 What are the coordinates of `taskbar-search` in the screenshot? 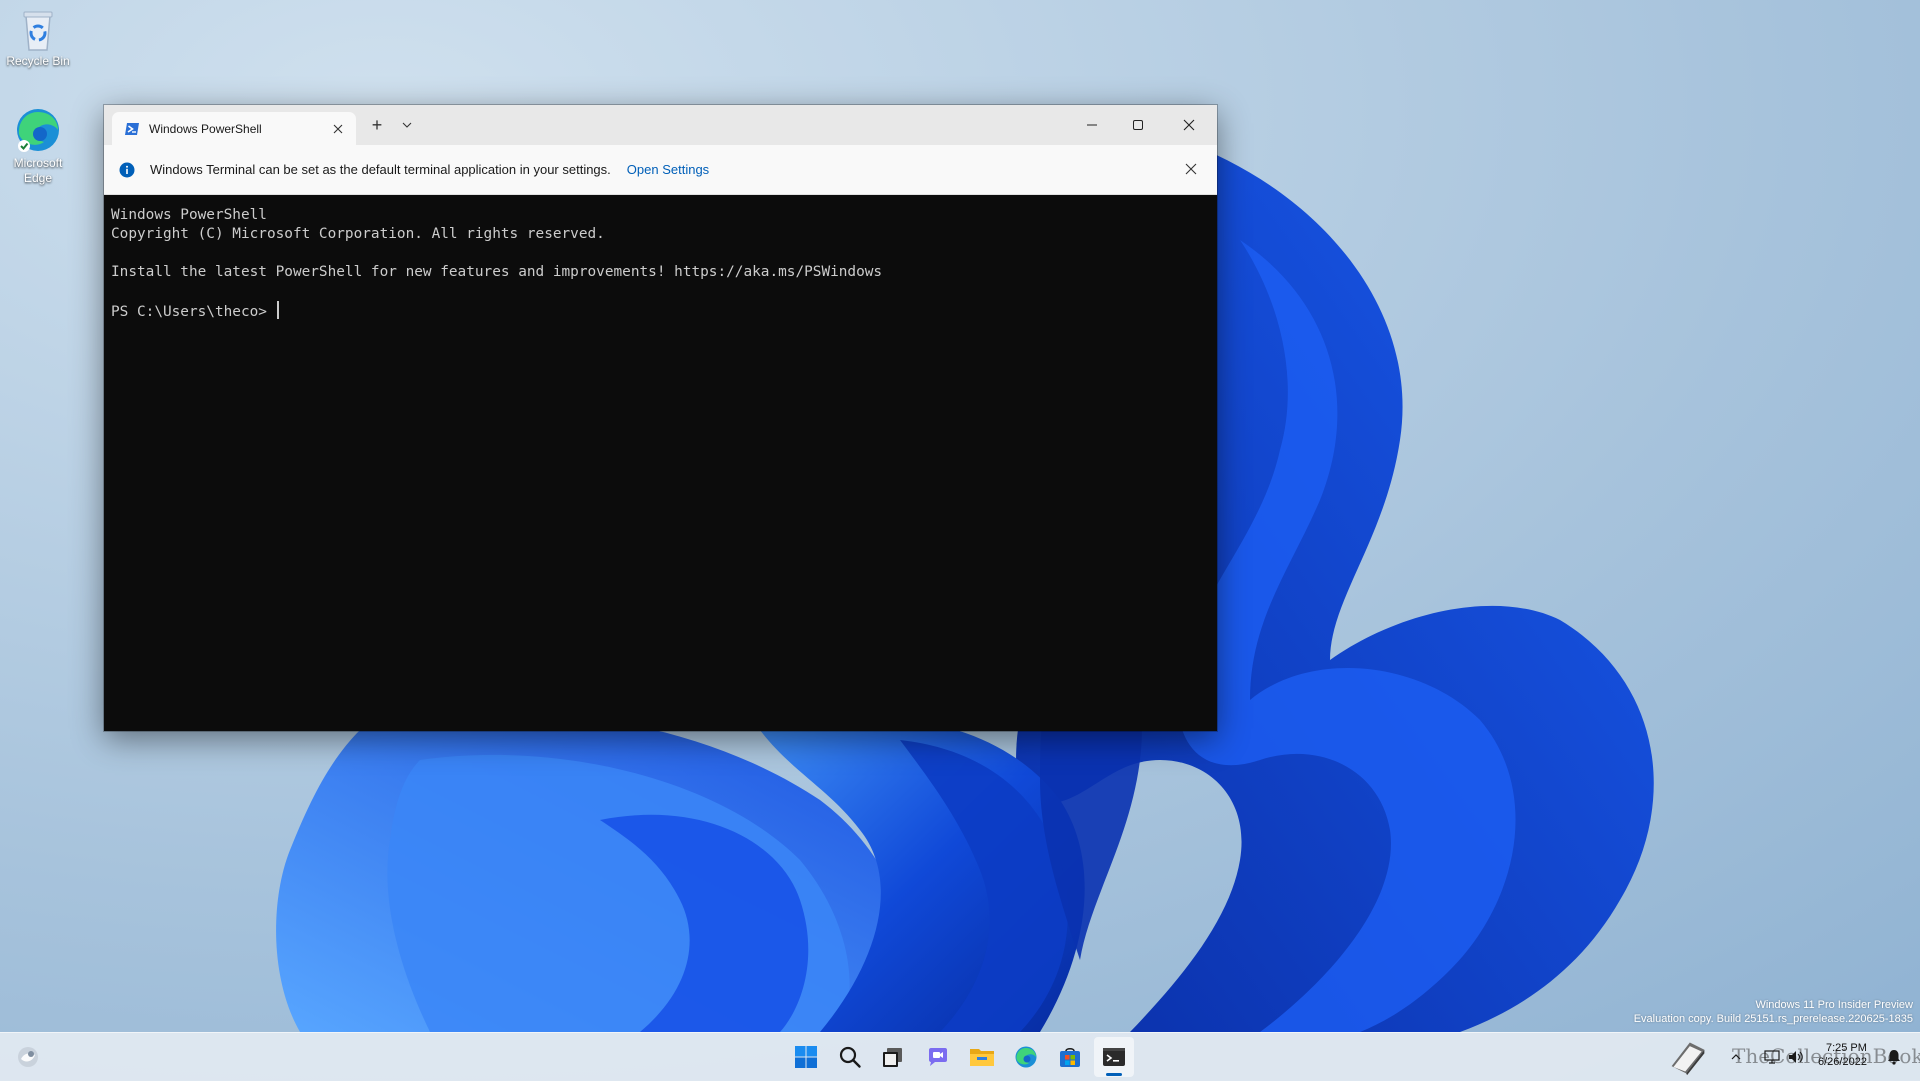 It's located at (850, 1057).